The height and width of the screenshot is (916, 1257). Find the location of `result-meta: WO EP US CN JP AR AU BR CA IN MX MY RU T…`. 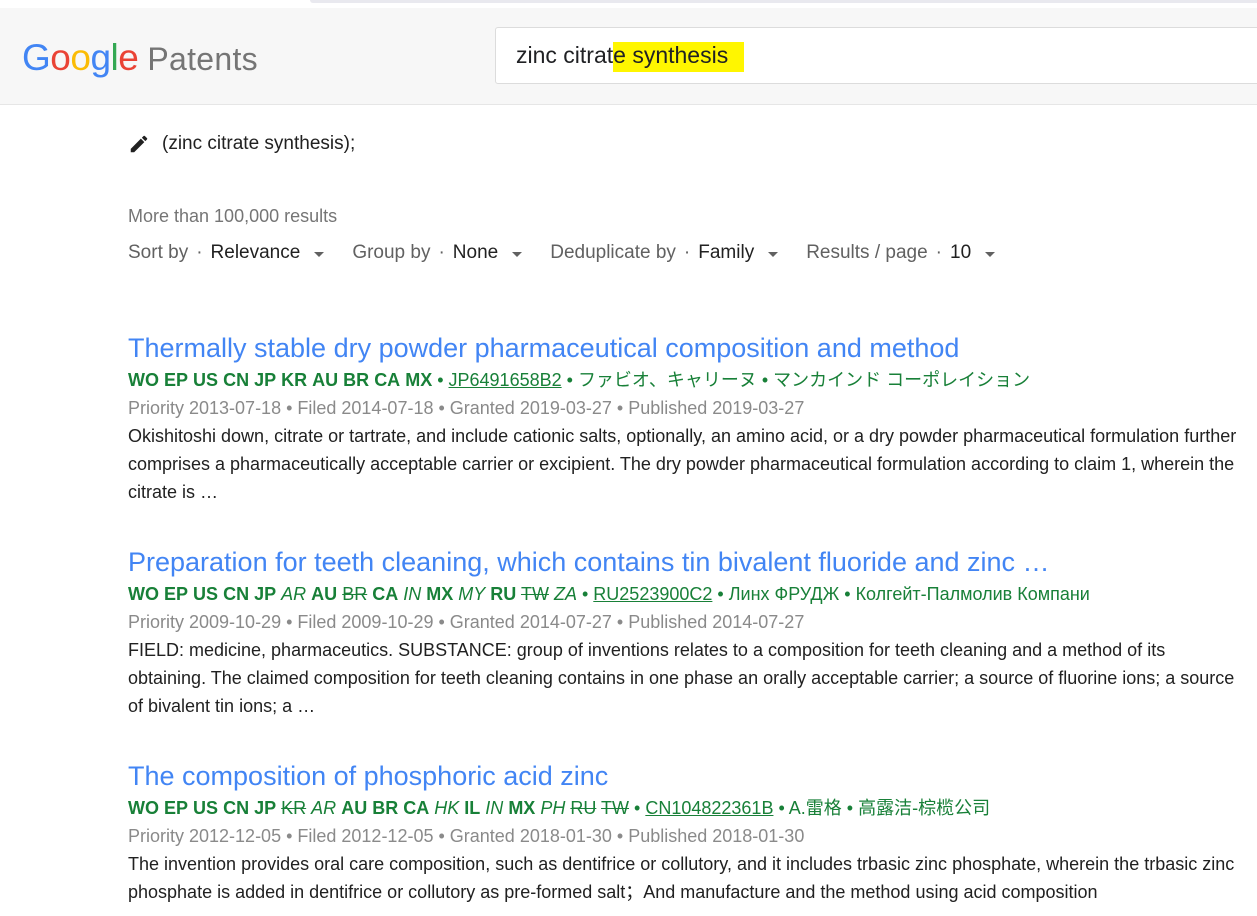

result-meta: WO EP US CN JP AR AU BR CA IN MX MY RU T… is located at coordinates (609, 594).